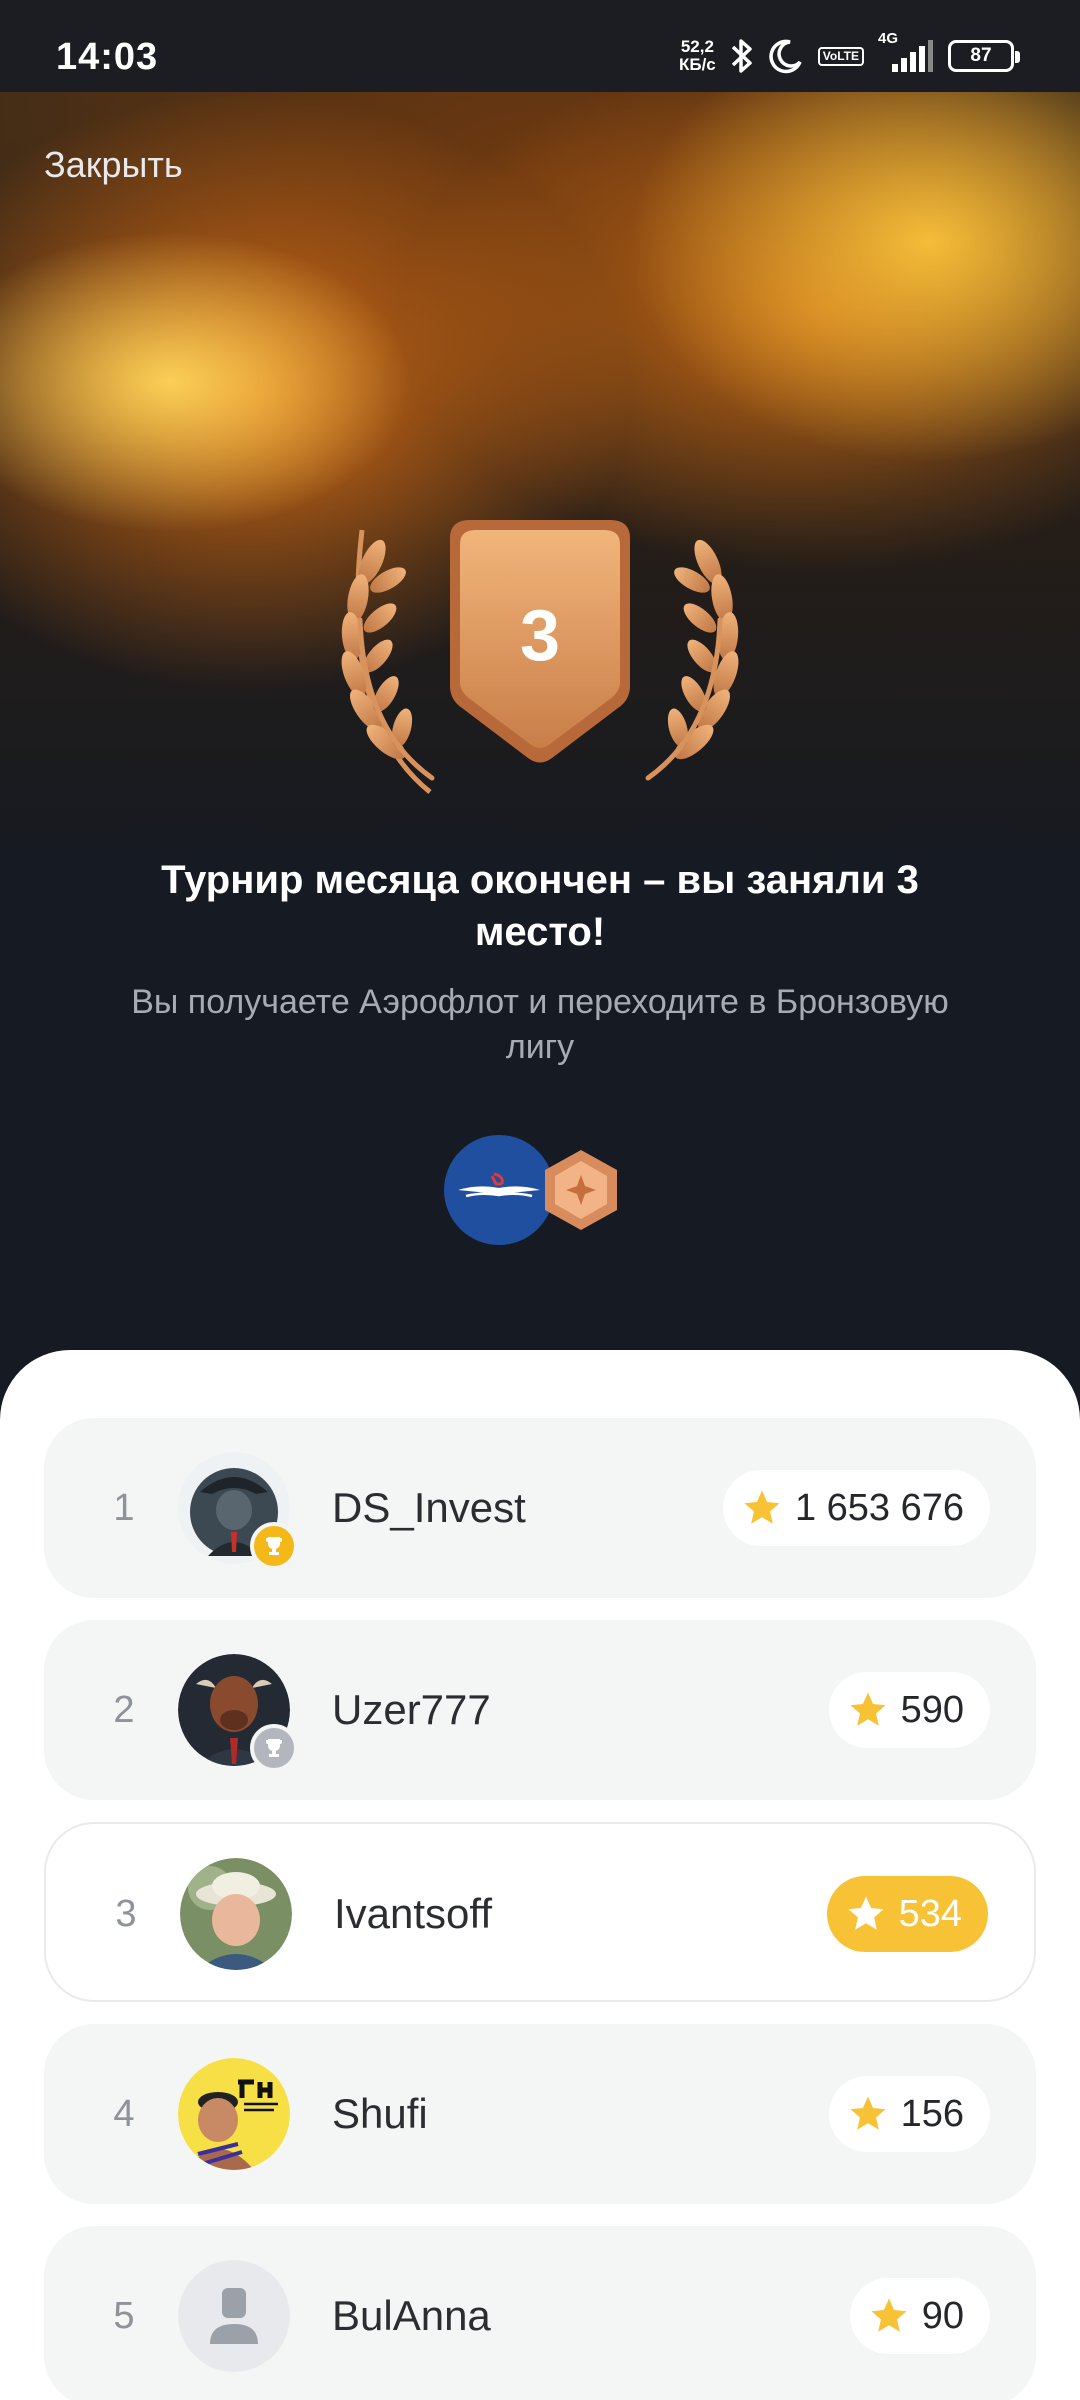  Describe the element at coordinates (413, 1913) in the screenshot. I see `player-name: Ivantsoff` at that location.